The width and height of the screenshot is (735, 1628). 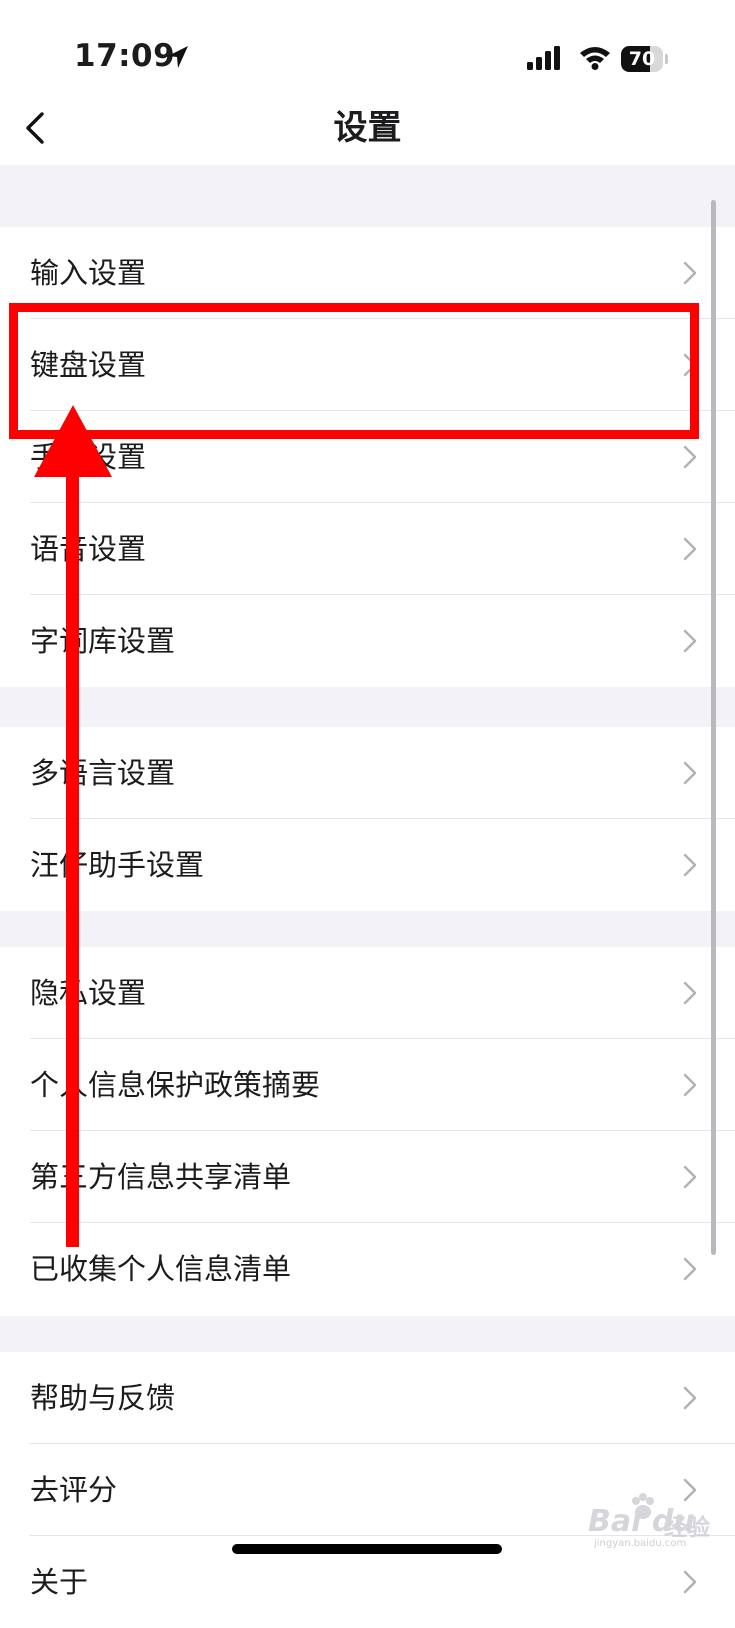 I want to click on settings-item-label: 语音设置, so click(x=88, y=549).